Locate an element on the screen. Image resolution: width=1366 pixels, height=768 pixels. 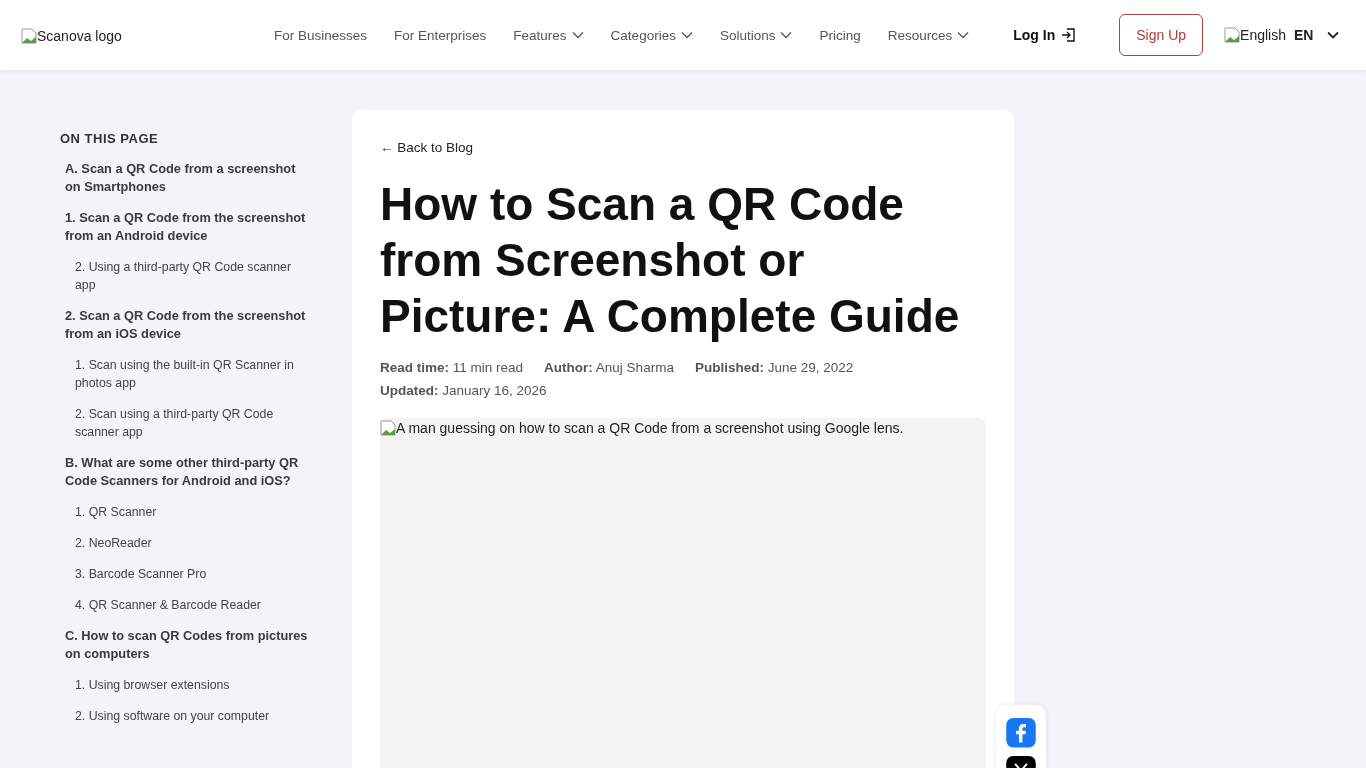
logo-alt-text: Scanova logo is located at coordinates (79, 36).